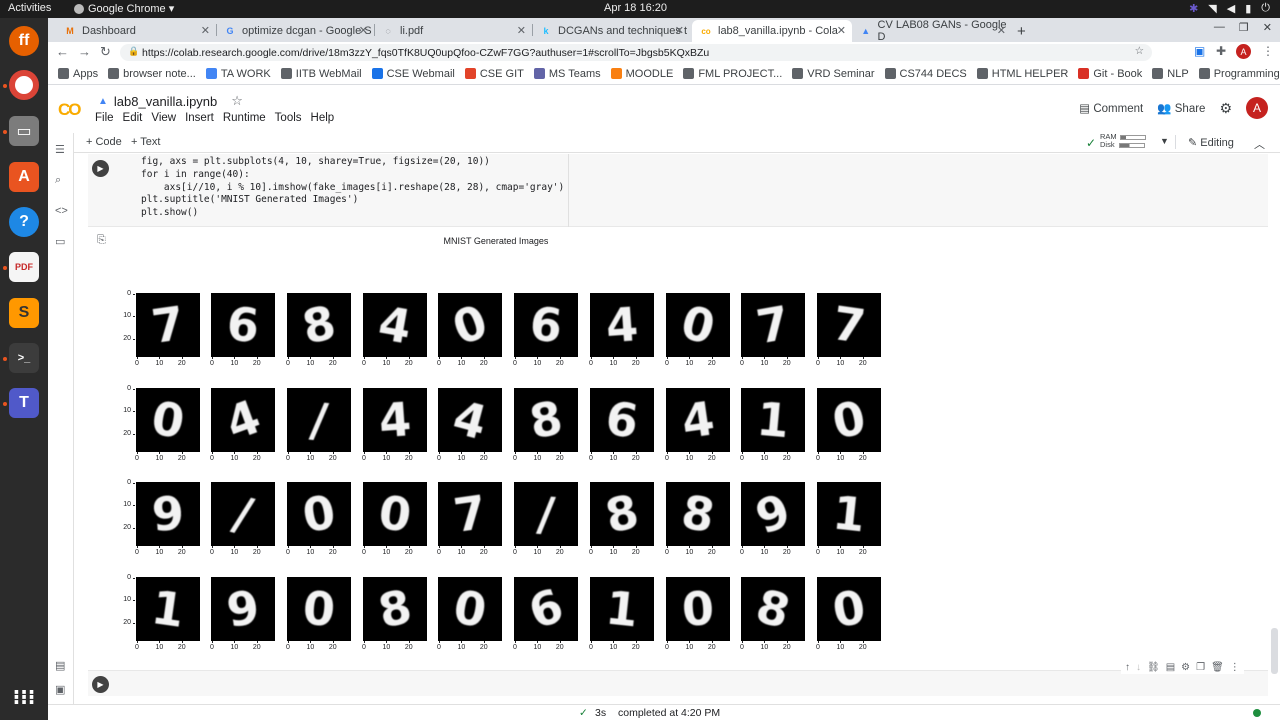 This screenshot has width=1280, height=720. What do you see at coordinates (1221, 51) in the screenshot?
I see `extensions-icon: ✚` at bounding box center [1221, 51].